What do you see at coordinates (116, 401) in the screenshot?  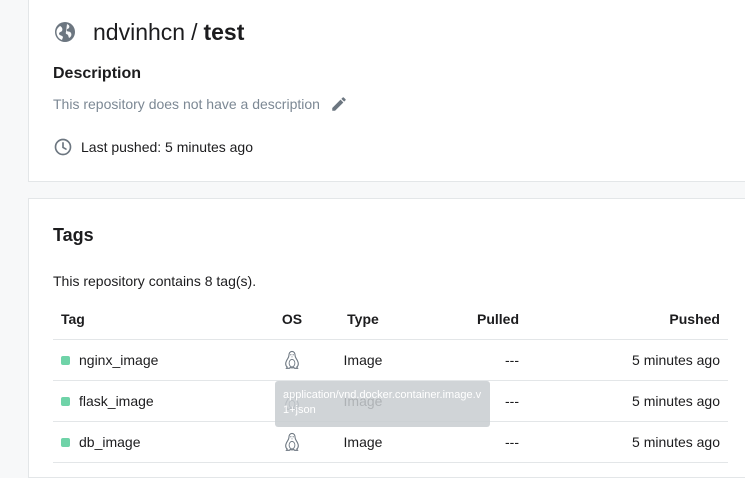 I see `tag-name-link: flask_image` at bounding box center [116, 401].